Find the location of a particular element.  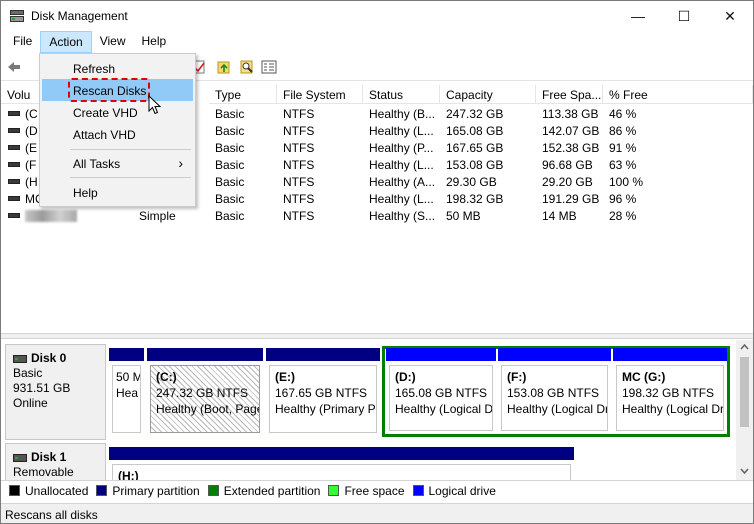

cell-capacity: 153.08 GB is located at coordinates (475, 165).